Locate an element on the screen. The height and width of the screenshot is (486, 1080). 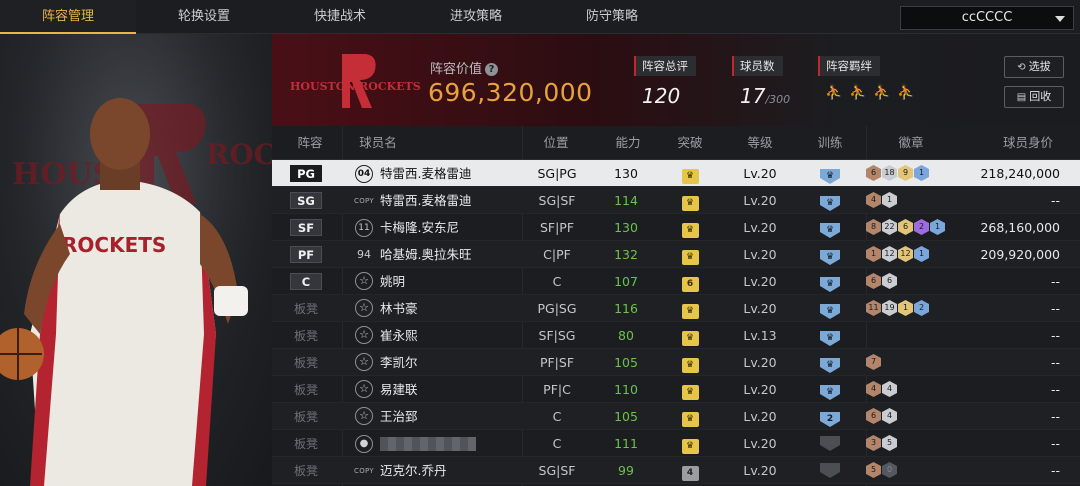
select-button: ⟲ 选拔 is located at coordinates (1034, 67).